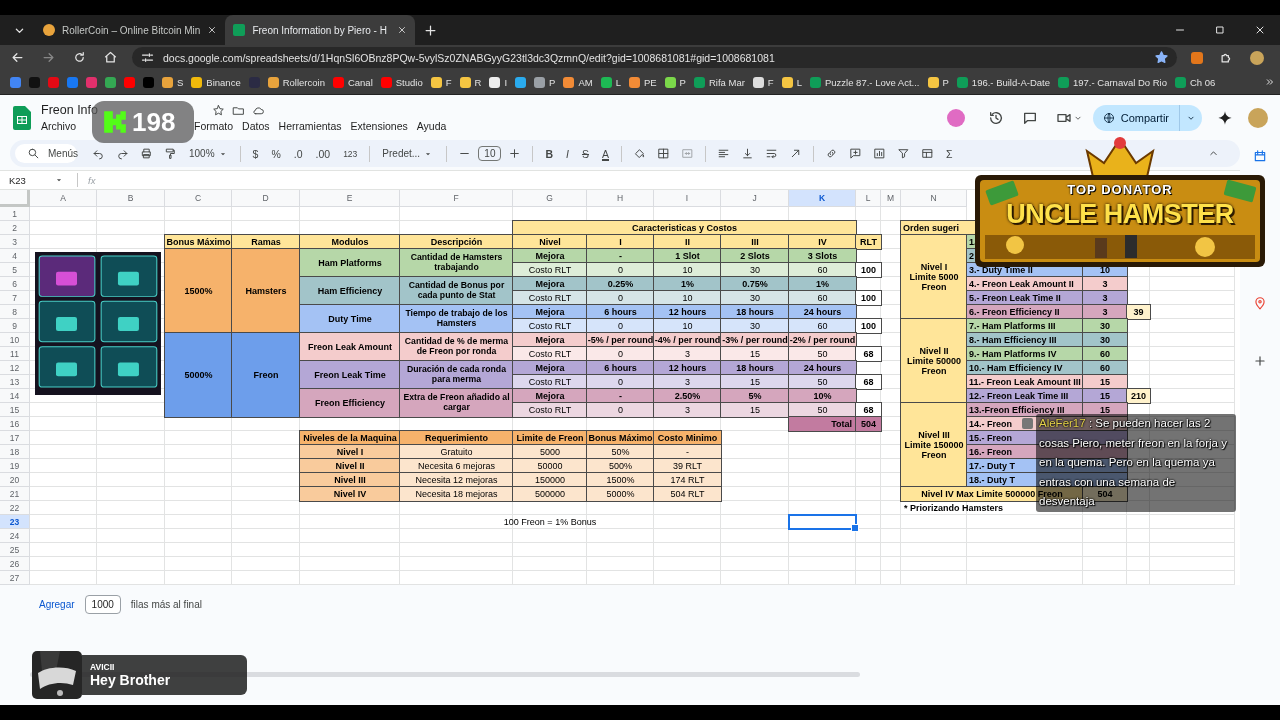 The height and width of the screenshot is (720, 1280). What do you see at coordinates (1197, 57) in the screenshot?
I see `extension-icon` at bounding box center [1197, 57].